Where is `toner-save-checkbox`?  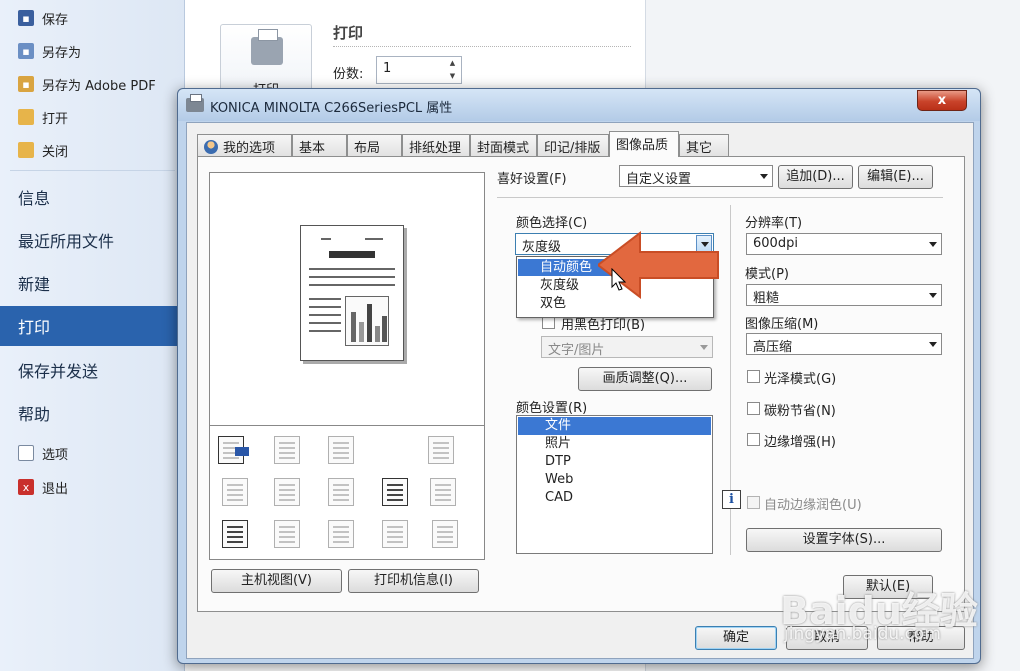
toner-save-checkbox is located at coordinates (753, 408).